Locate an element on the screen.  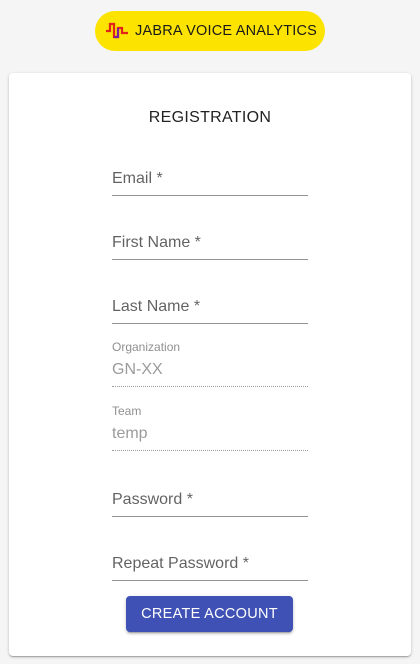
repeat-password-underline is located at coordinates (210, 580).